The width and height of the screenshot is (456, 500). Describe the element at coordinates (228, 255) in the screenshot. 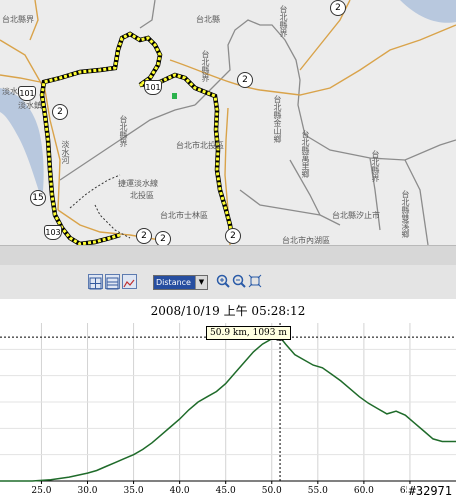

I see `splitter-bar` at that location.